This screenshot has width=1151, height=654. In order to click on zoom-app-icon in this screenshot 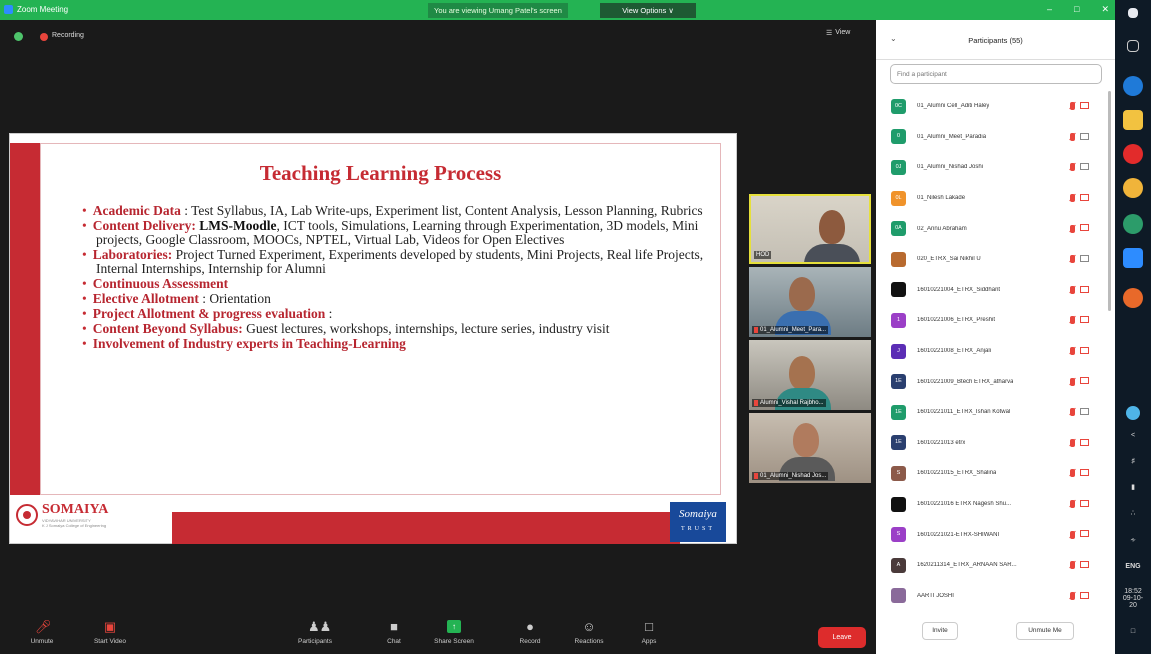, I will do `click(1133, 258)`.